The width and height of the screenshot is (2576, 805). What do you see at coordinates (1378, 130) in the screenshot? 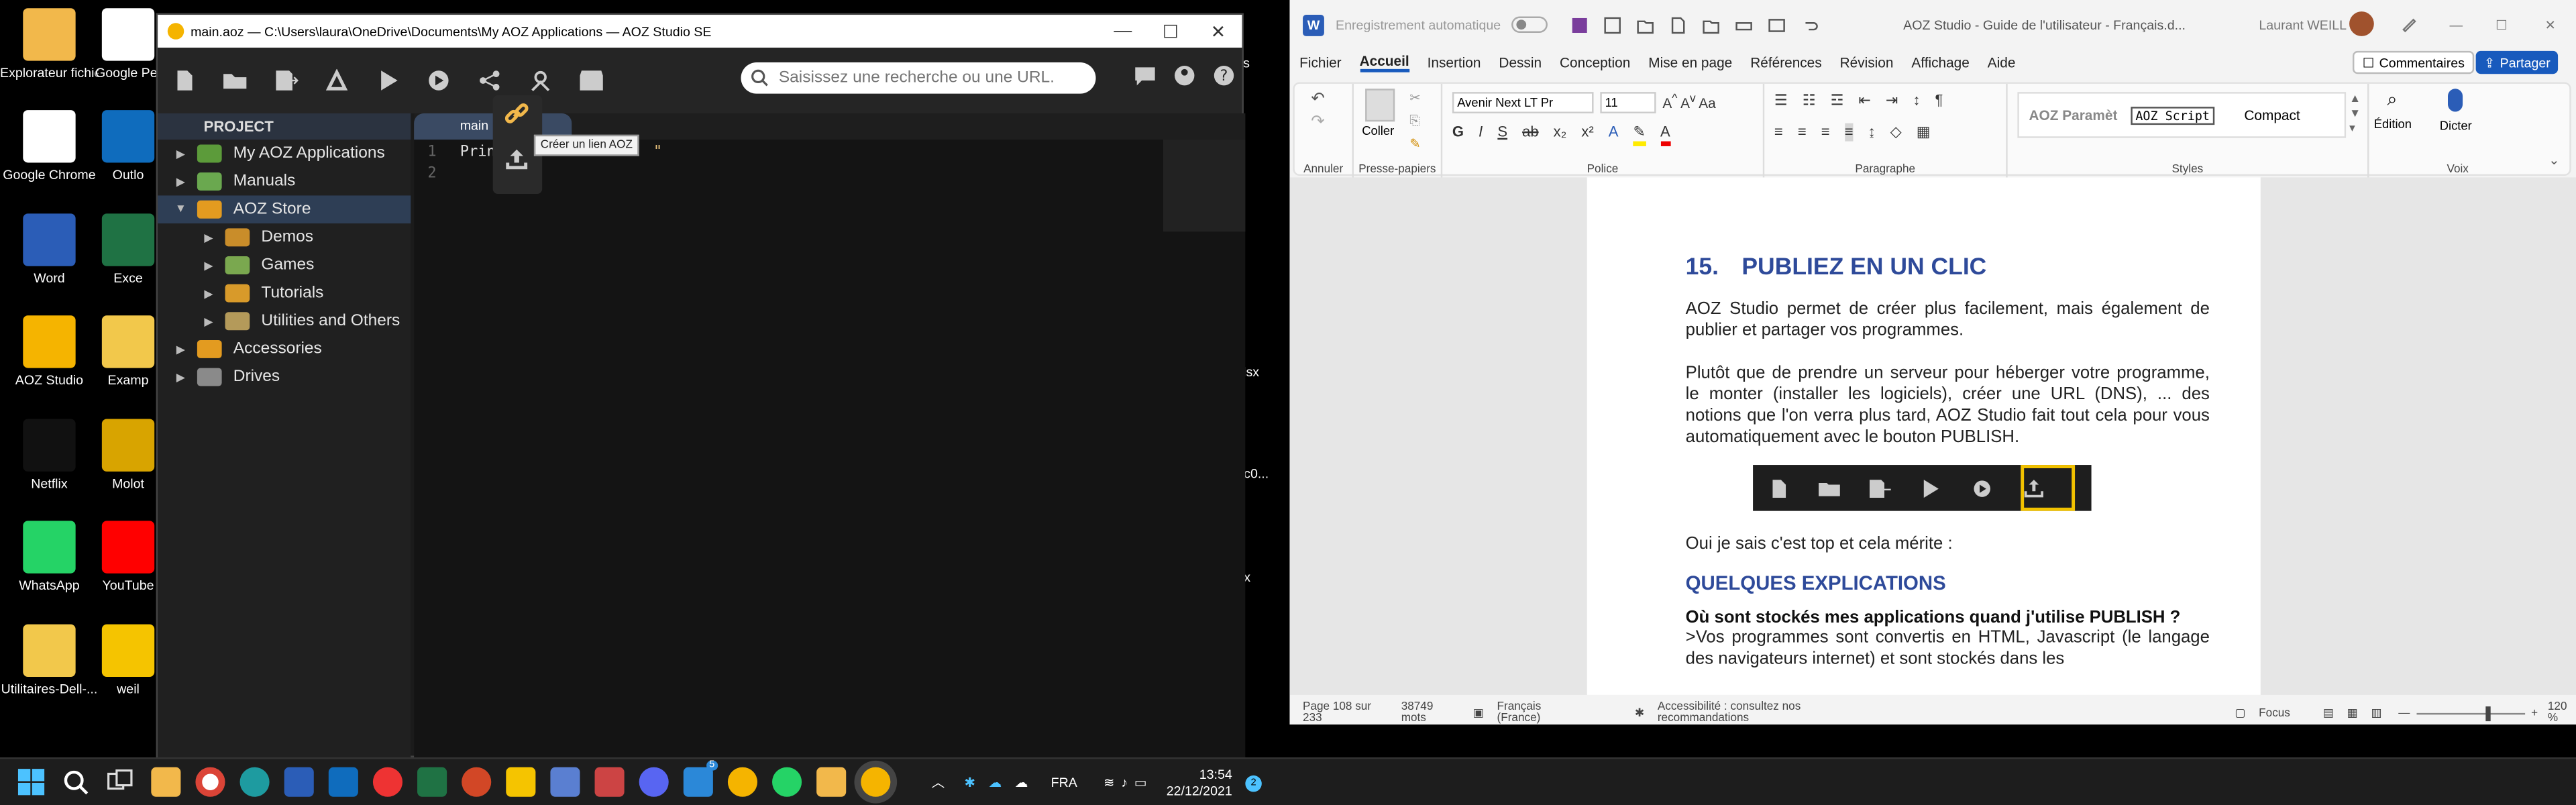
I see `paste-button: Coller` at bounding box center [1378, 130].